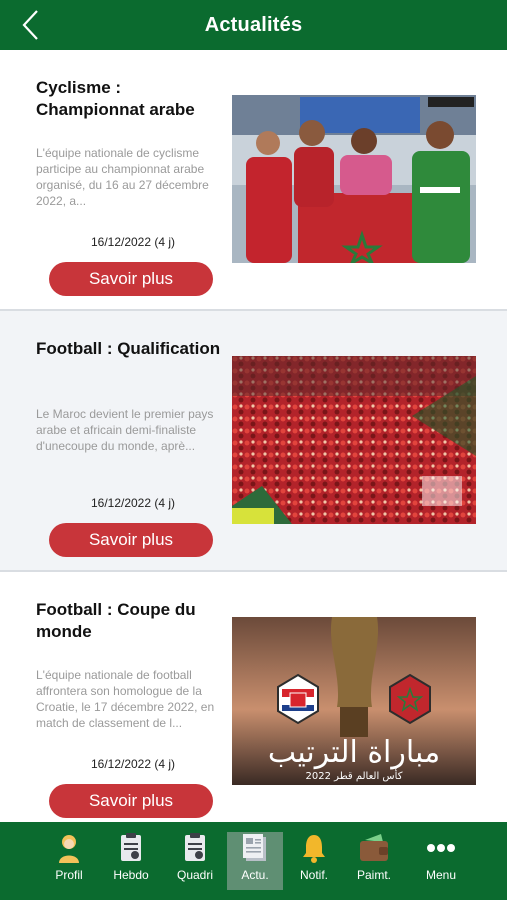 This screenshot has width=507, height=900. Describe the element at coordinates (116, 620) in the screenshot. I see `news-title: Football : Coupe du monde` at that location.